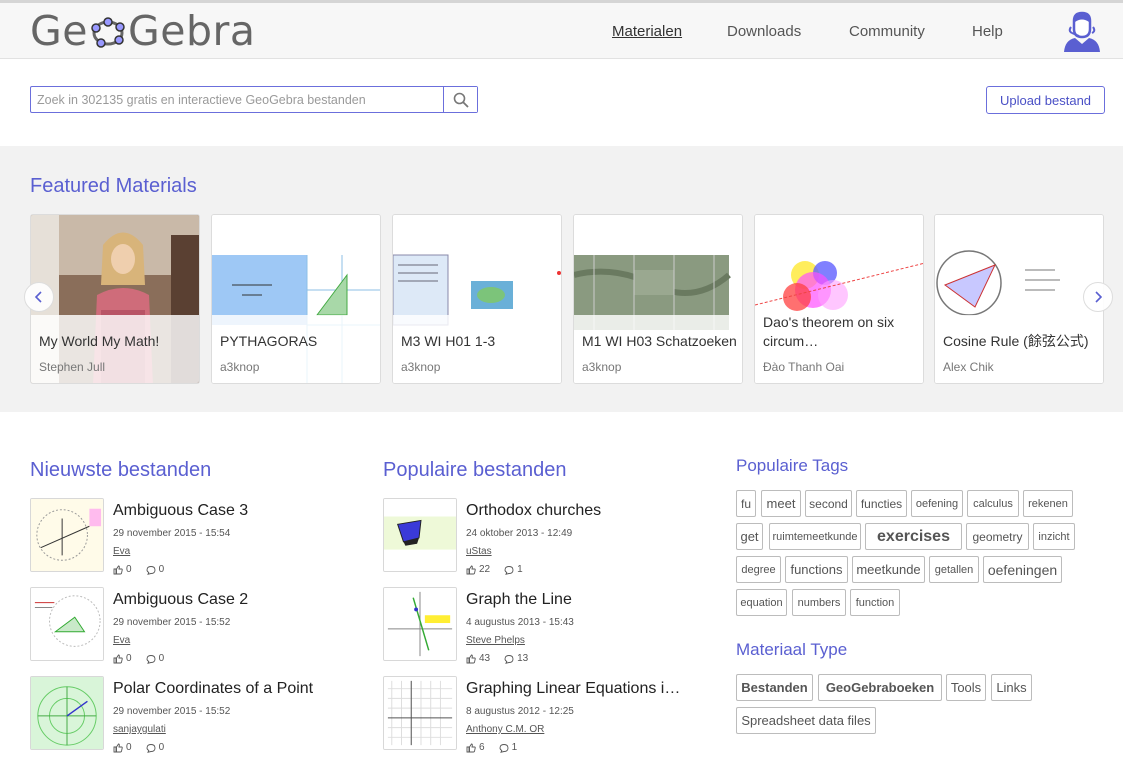  I want to click on material-type-geogebraboeken: GeoGebraboeken, so click(880, 687).